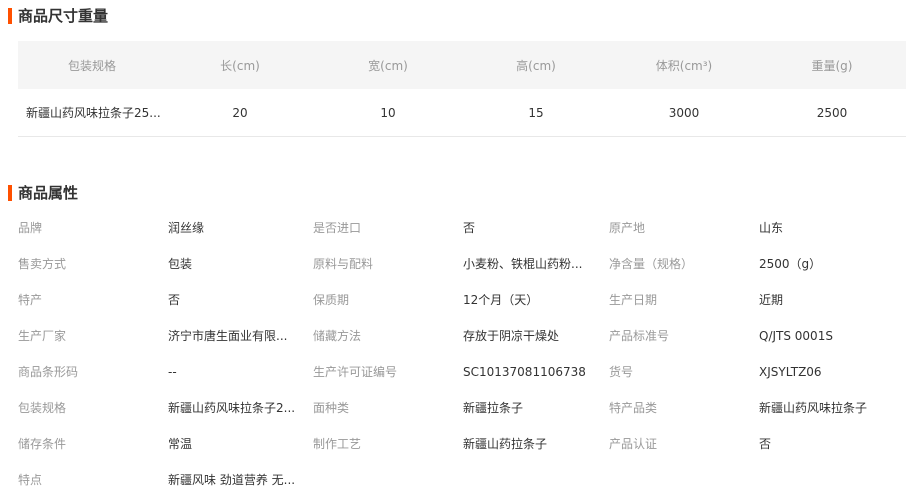 The image size is (921, 500). I want to click on table-cell: 10, so click(388, 113).